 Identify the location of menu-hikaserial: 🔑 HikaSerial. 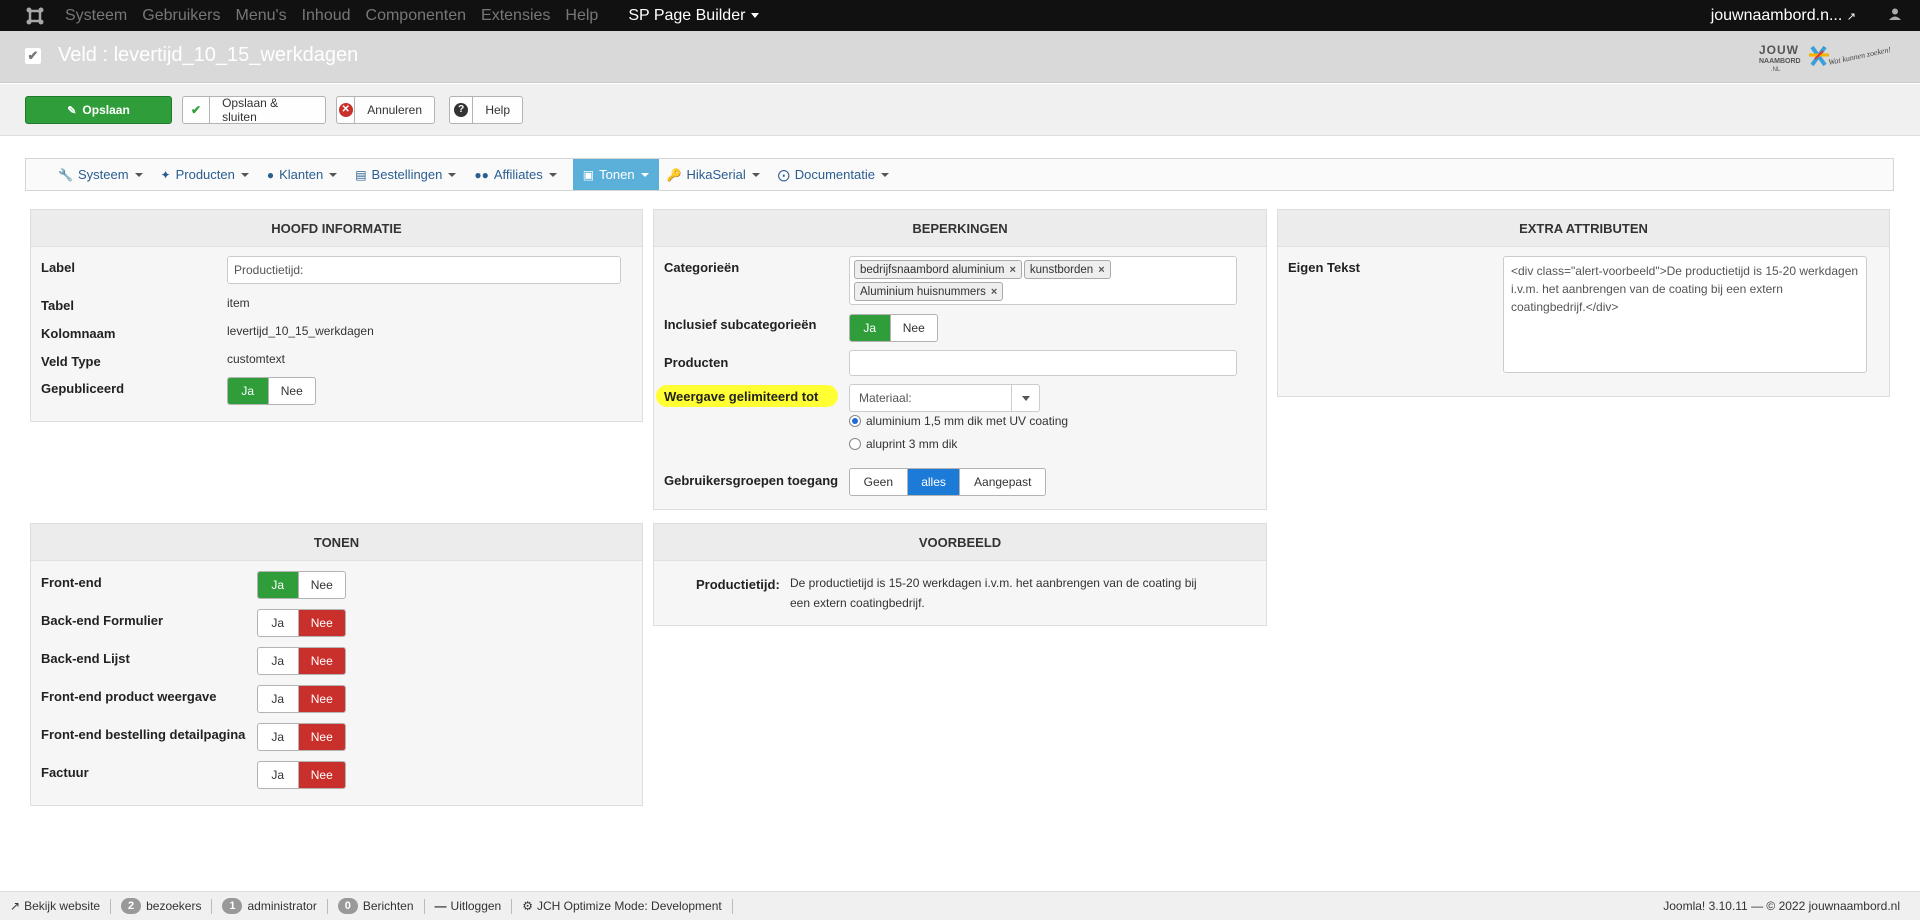
(717, 174).